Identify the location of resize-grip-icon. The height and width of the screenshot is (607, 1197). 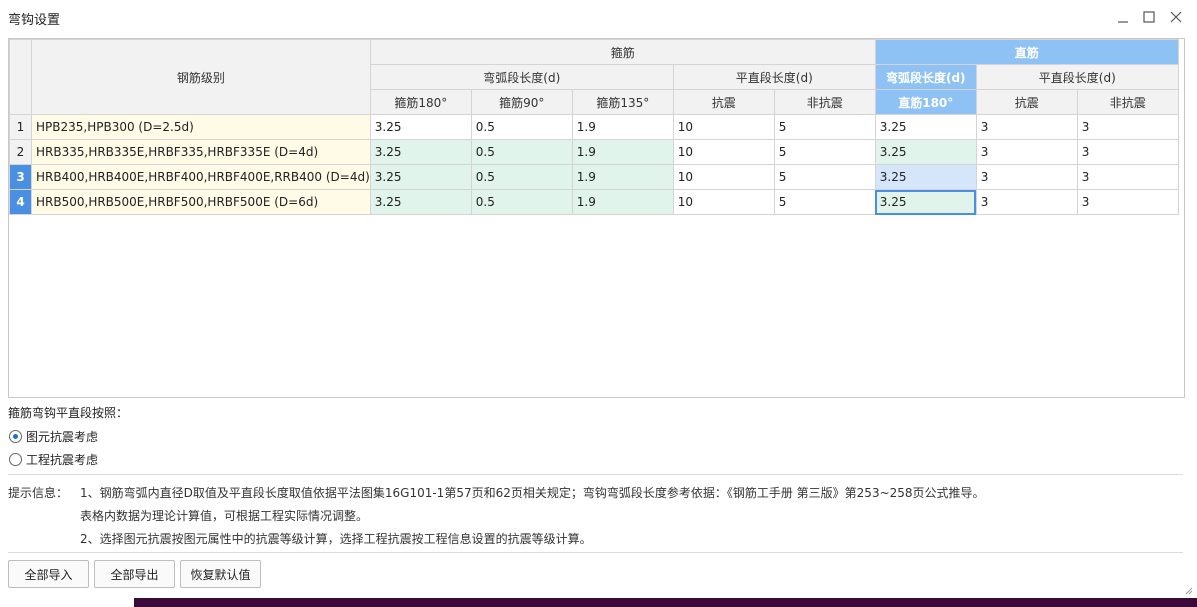
(1188, 590).